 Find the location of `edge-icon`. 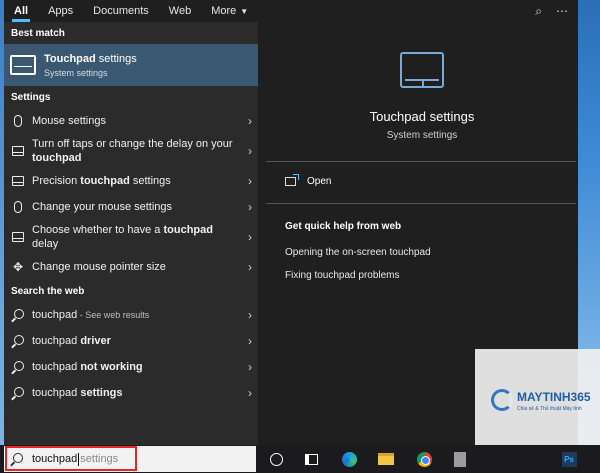

edge-icon is located at coordinates (349, 459).